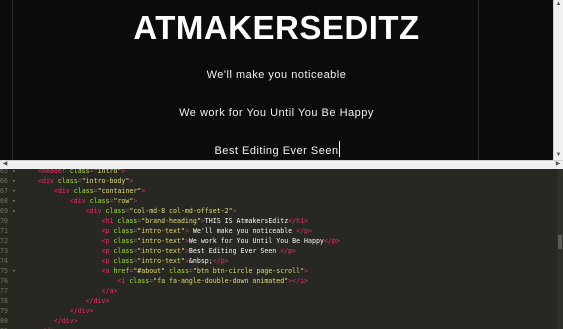  What do you see at coordinates (8, 172) in the screenshot?
I see `line-number: 65 ▾` at bounding box center [8, 172].